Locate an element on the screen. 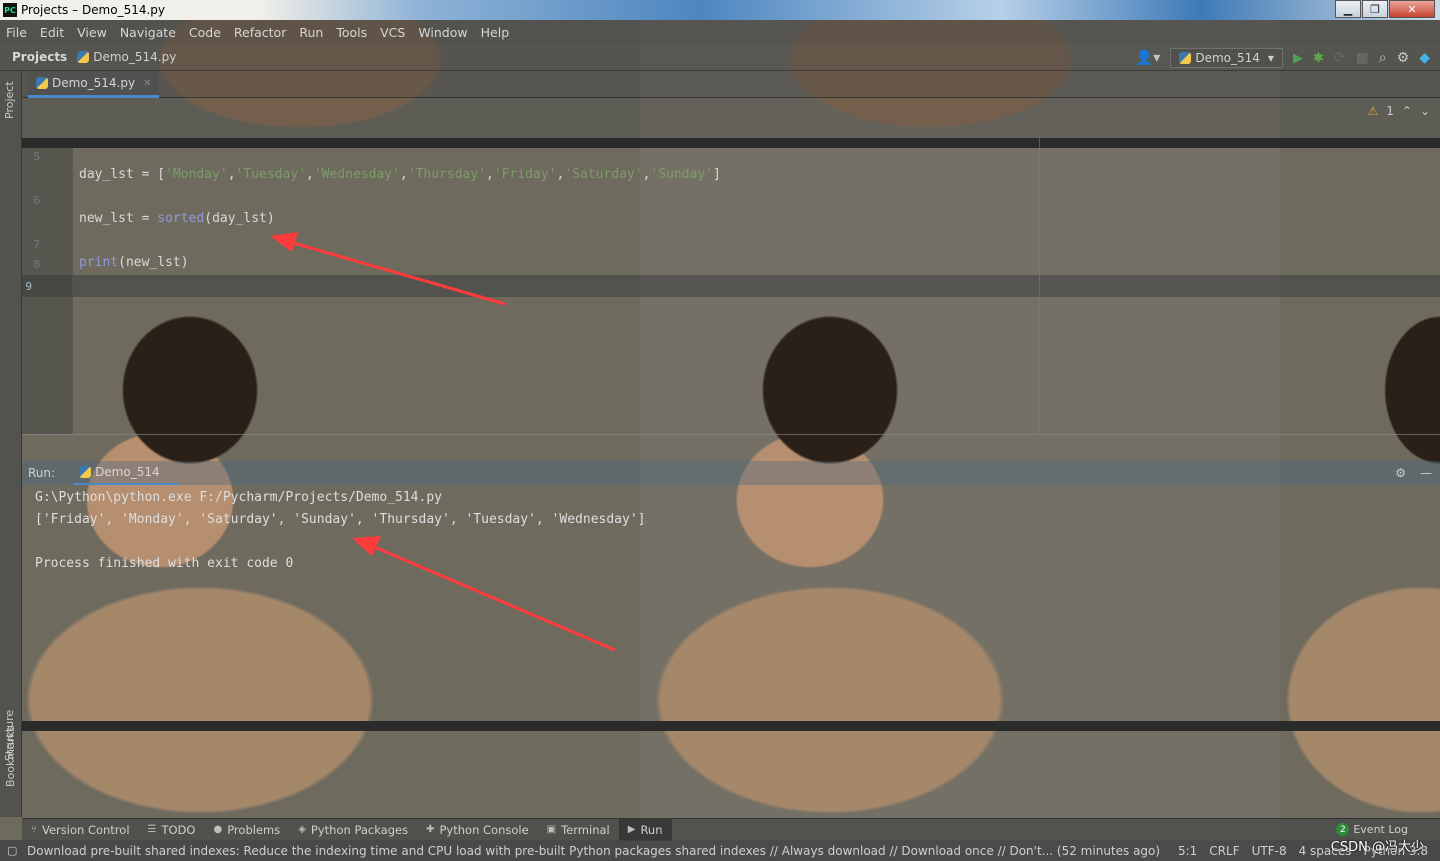 This screenshot has width=1440, height=861. watermark: CSDN @冯大少 is located at coordinates (1377, 847).